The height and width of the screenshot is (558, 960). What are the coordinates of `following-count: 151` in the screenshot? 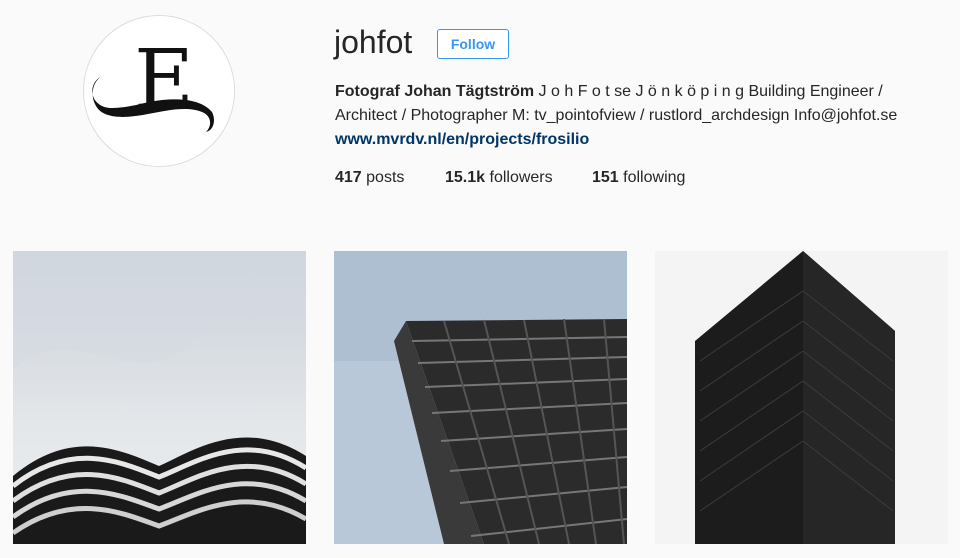 It's located at (605, 177).